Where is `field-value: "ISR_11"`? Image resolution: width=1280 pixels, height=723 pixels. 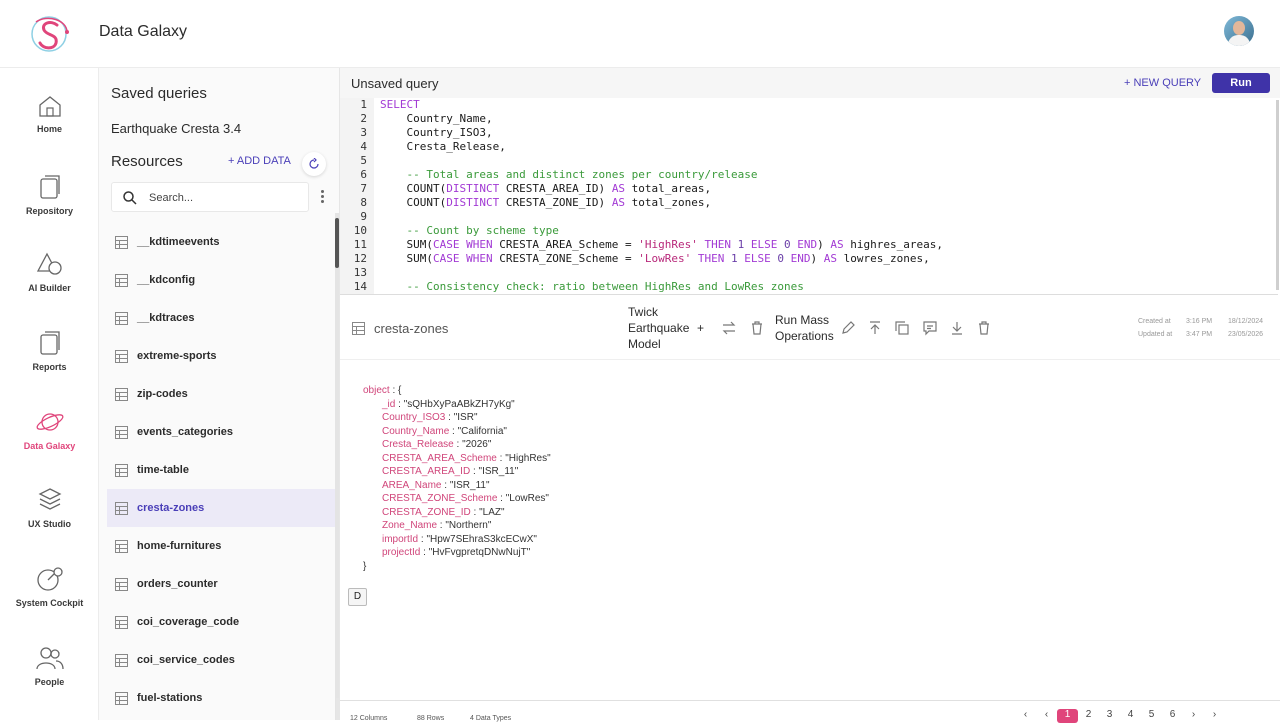 field-value: "ISR_11" is located at coordinates (498, 471).